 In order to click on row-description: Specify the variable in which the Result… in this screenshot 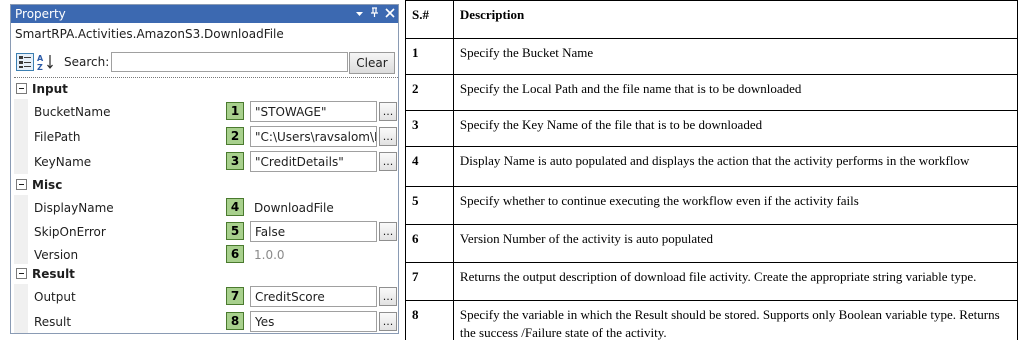, I will do `click(735, 320)`.